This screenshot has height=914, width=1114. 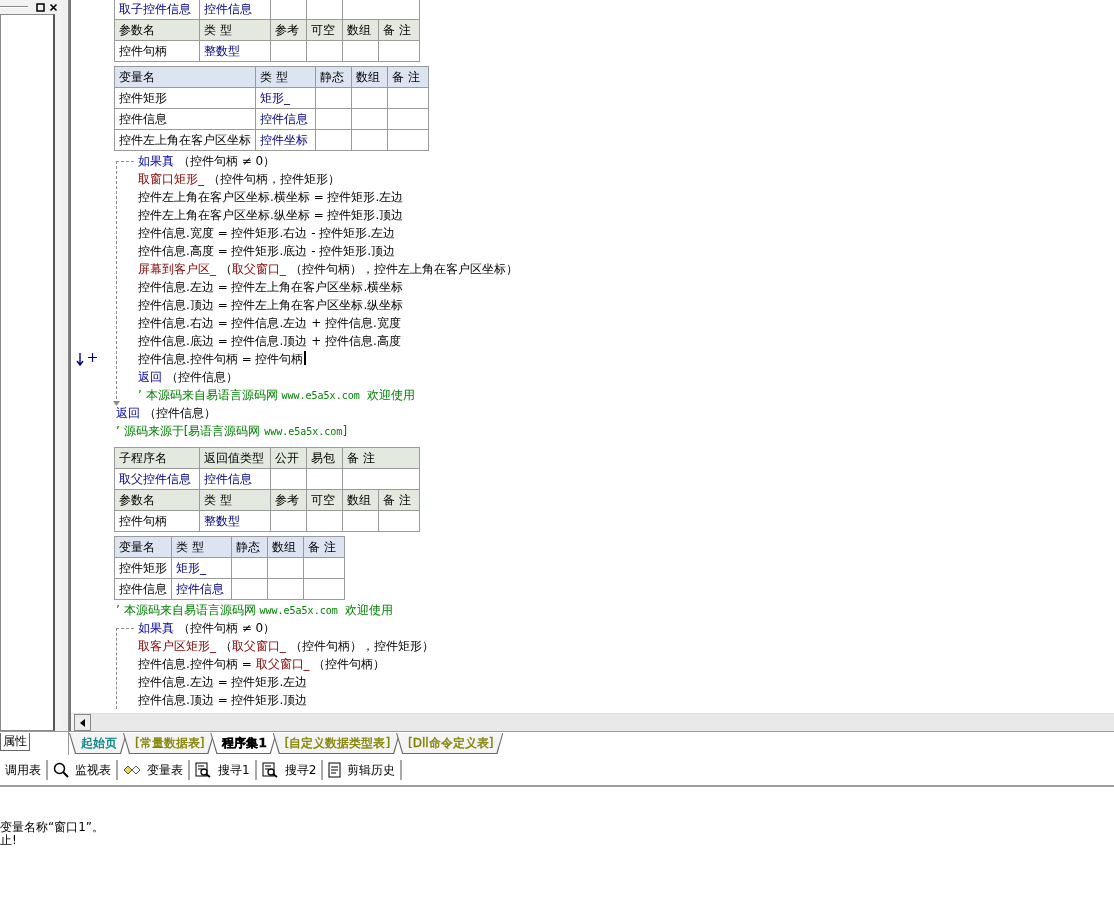 What do you see at coordinates (83, 770) in the screenshot?
I see `toolbar-button: 监视表` at bounding box center [83, 770].